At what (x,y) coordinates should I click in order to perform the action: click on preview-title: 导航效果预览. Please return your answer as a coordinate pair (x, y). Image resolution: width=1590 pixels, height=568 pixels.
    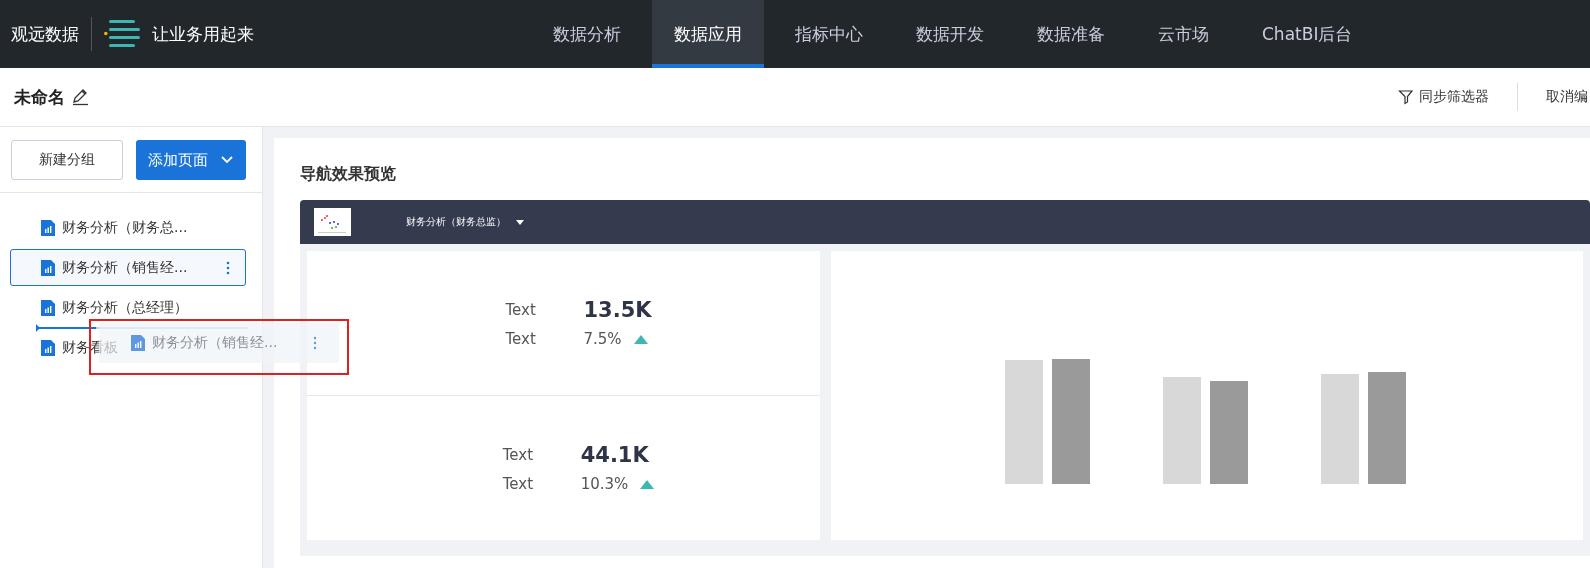
    Looking at the image, I should click on (348, 174).